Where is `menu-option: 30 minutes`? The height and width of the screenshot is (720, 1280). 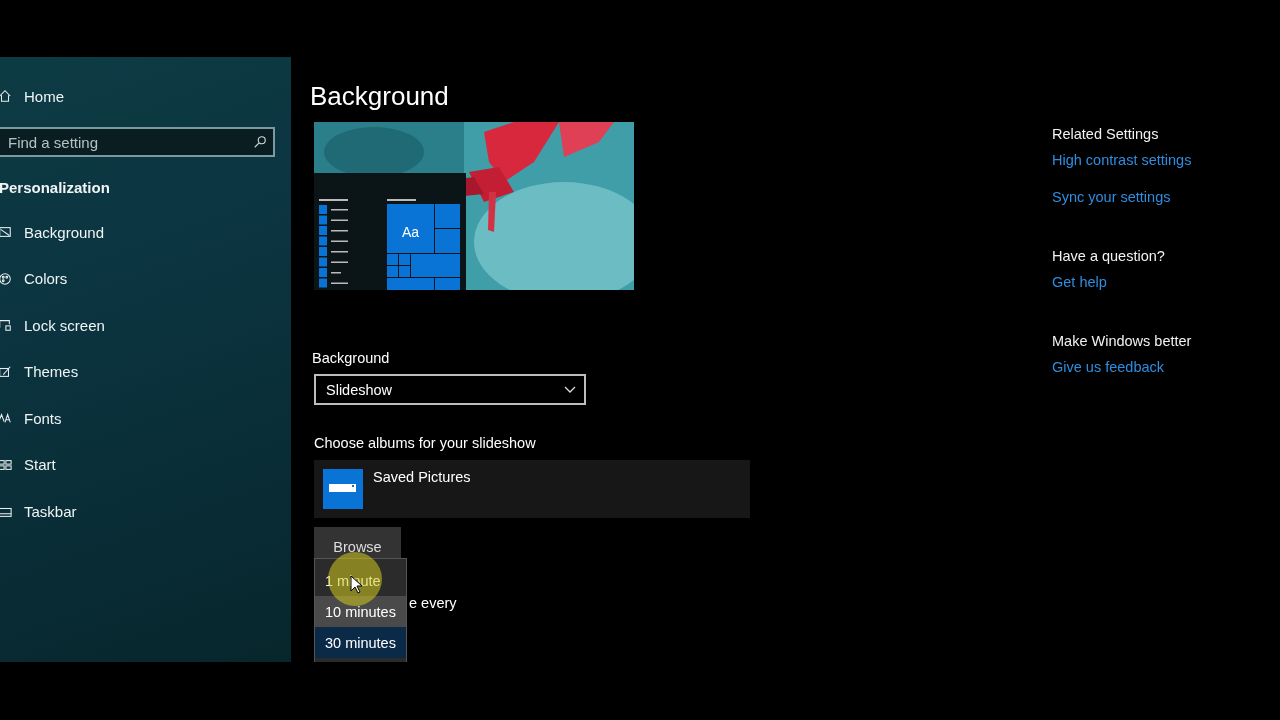
menu-option: 30 minutes is located at coordinates (360, 642).